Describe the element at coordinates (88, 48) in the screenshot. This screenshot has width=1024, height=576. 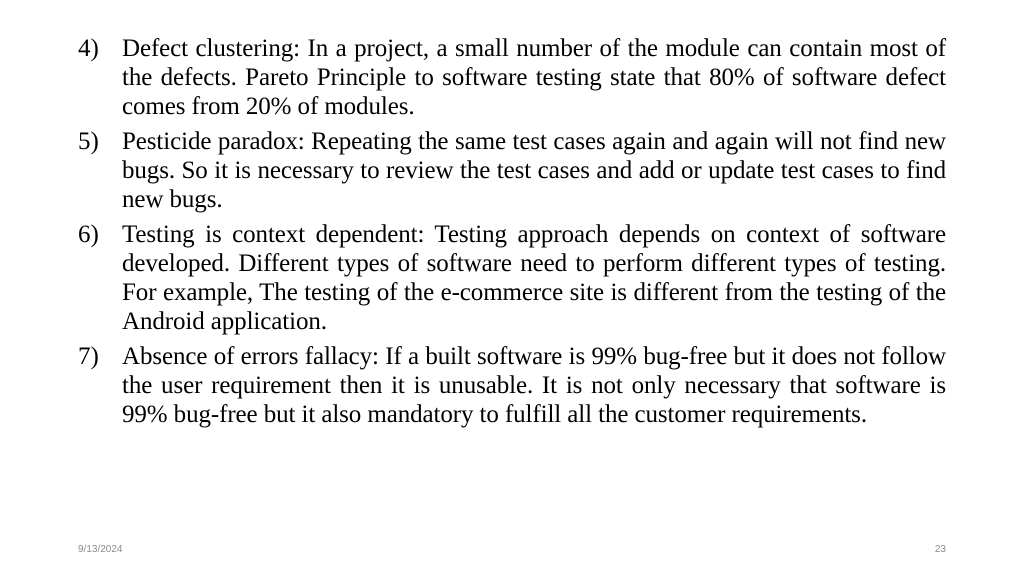
I see `list-item-number: 4)` at that location.